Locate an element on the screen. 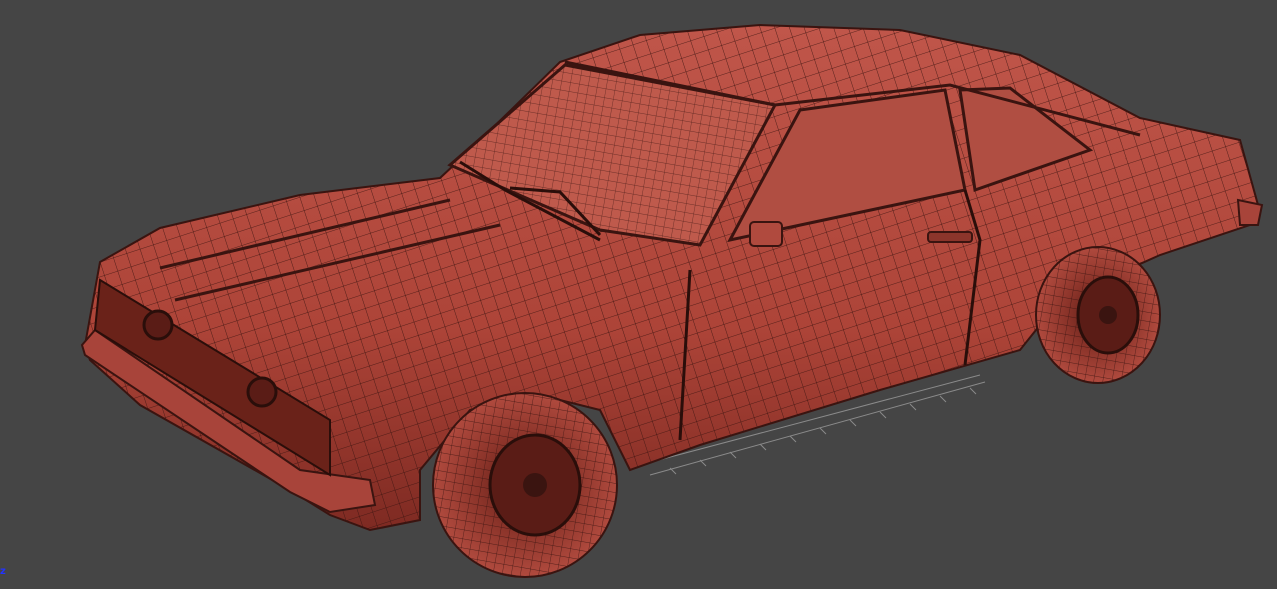  door-handle is located at coordinates (950, 237).